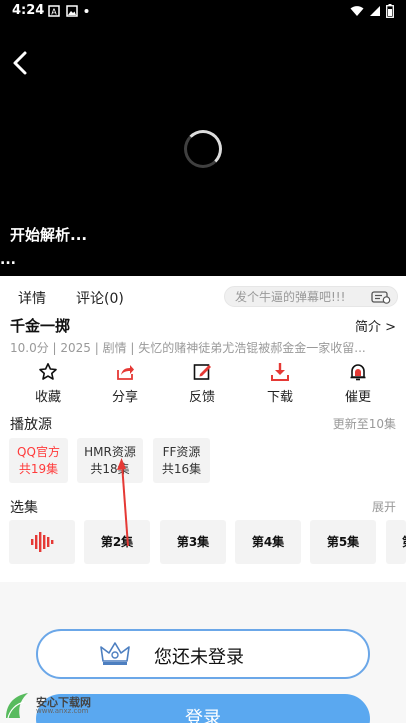 Image resolution: width=406 pixels, height=723 pixels. I want to click on battery-icon, so click(390, 11).